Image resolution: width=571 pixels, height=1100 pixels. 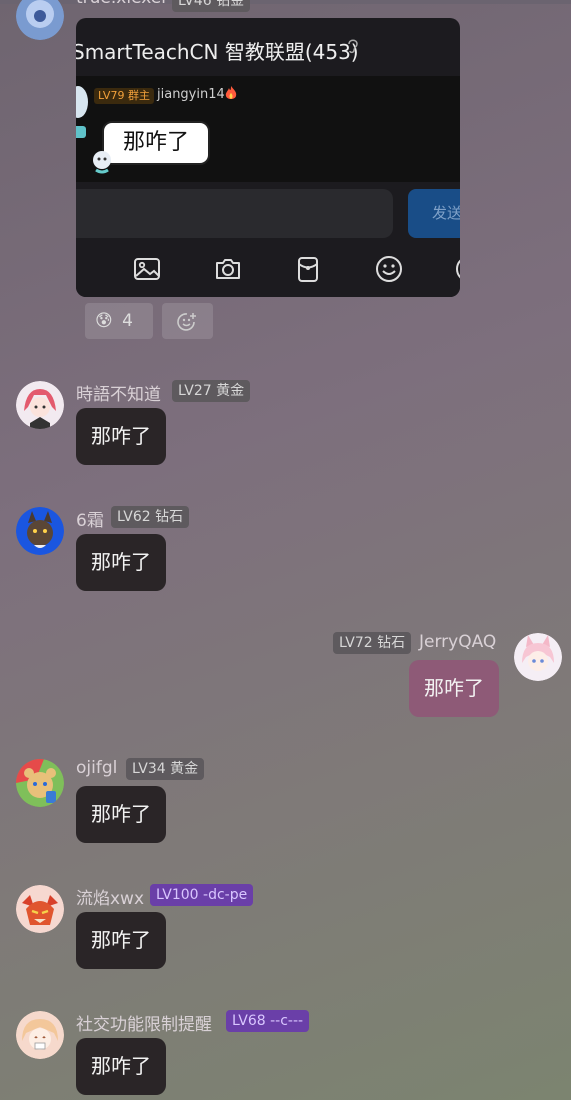 What do you see at coordinates (457, 642) in the screenshot?
I see `sender-name: JerryQAQ` at bounding box center [457, 642].